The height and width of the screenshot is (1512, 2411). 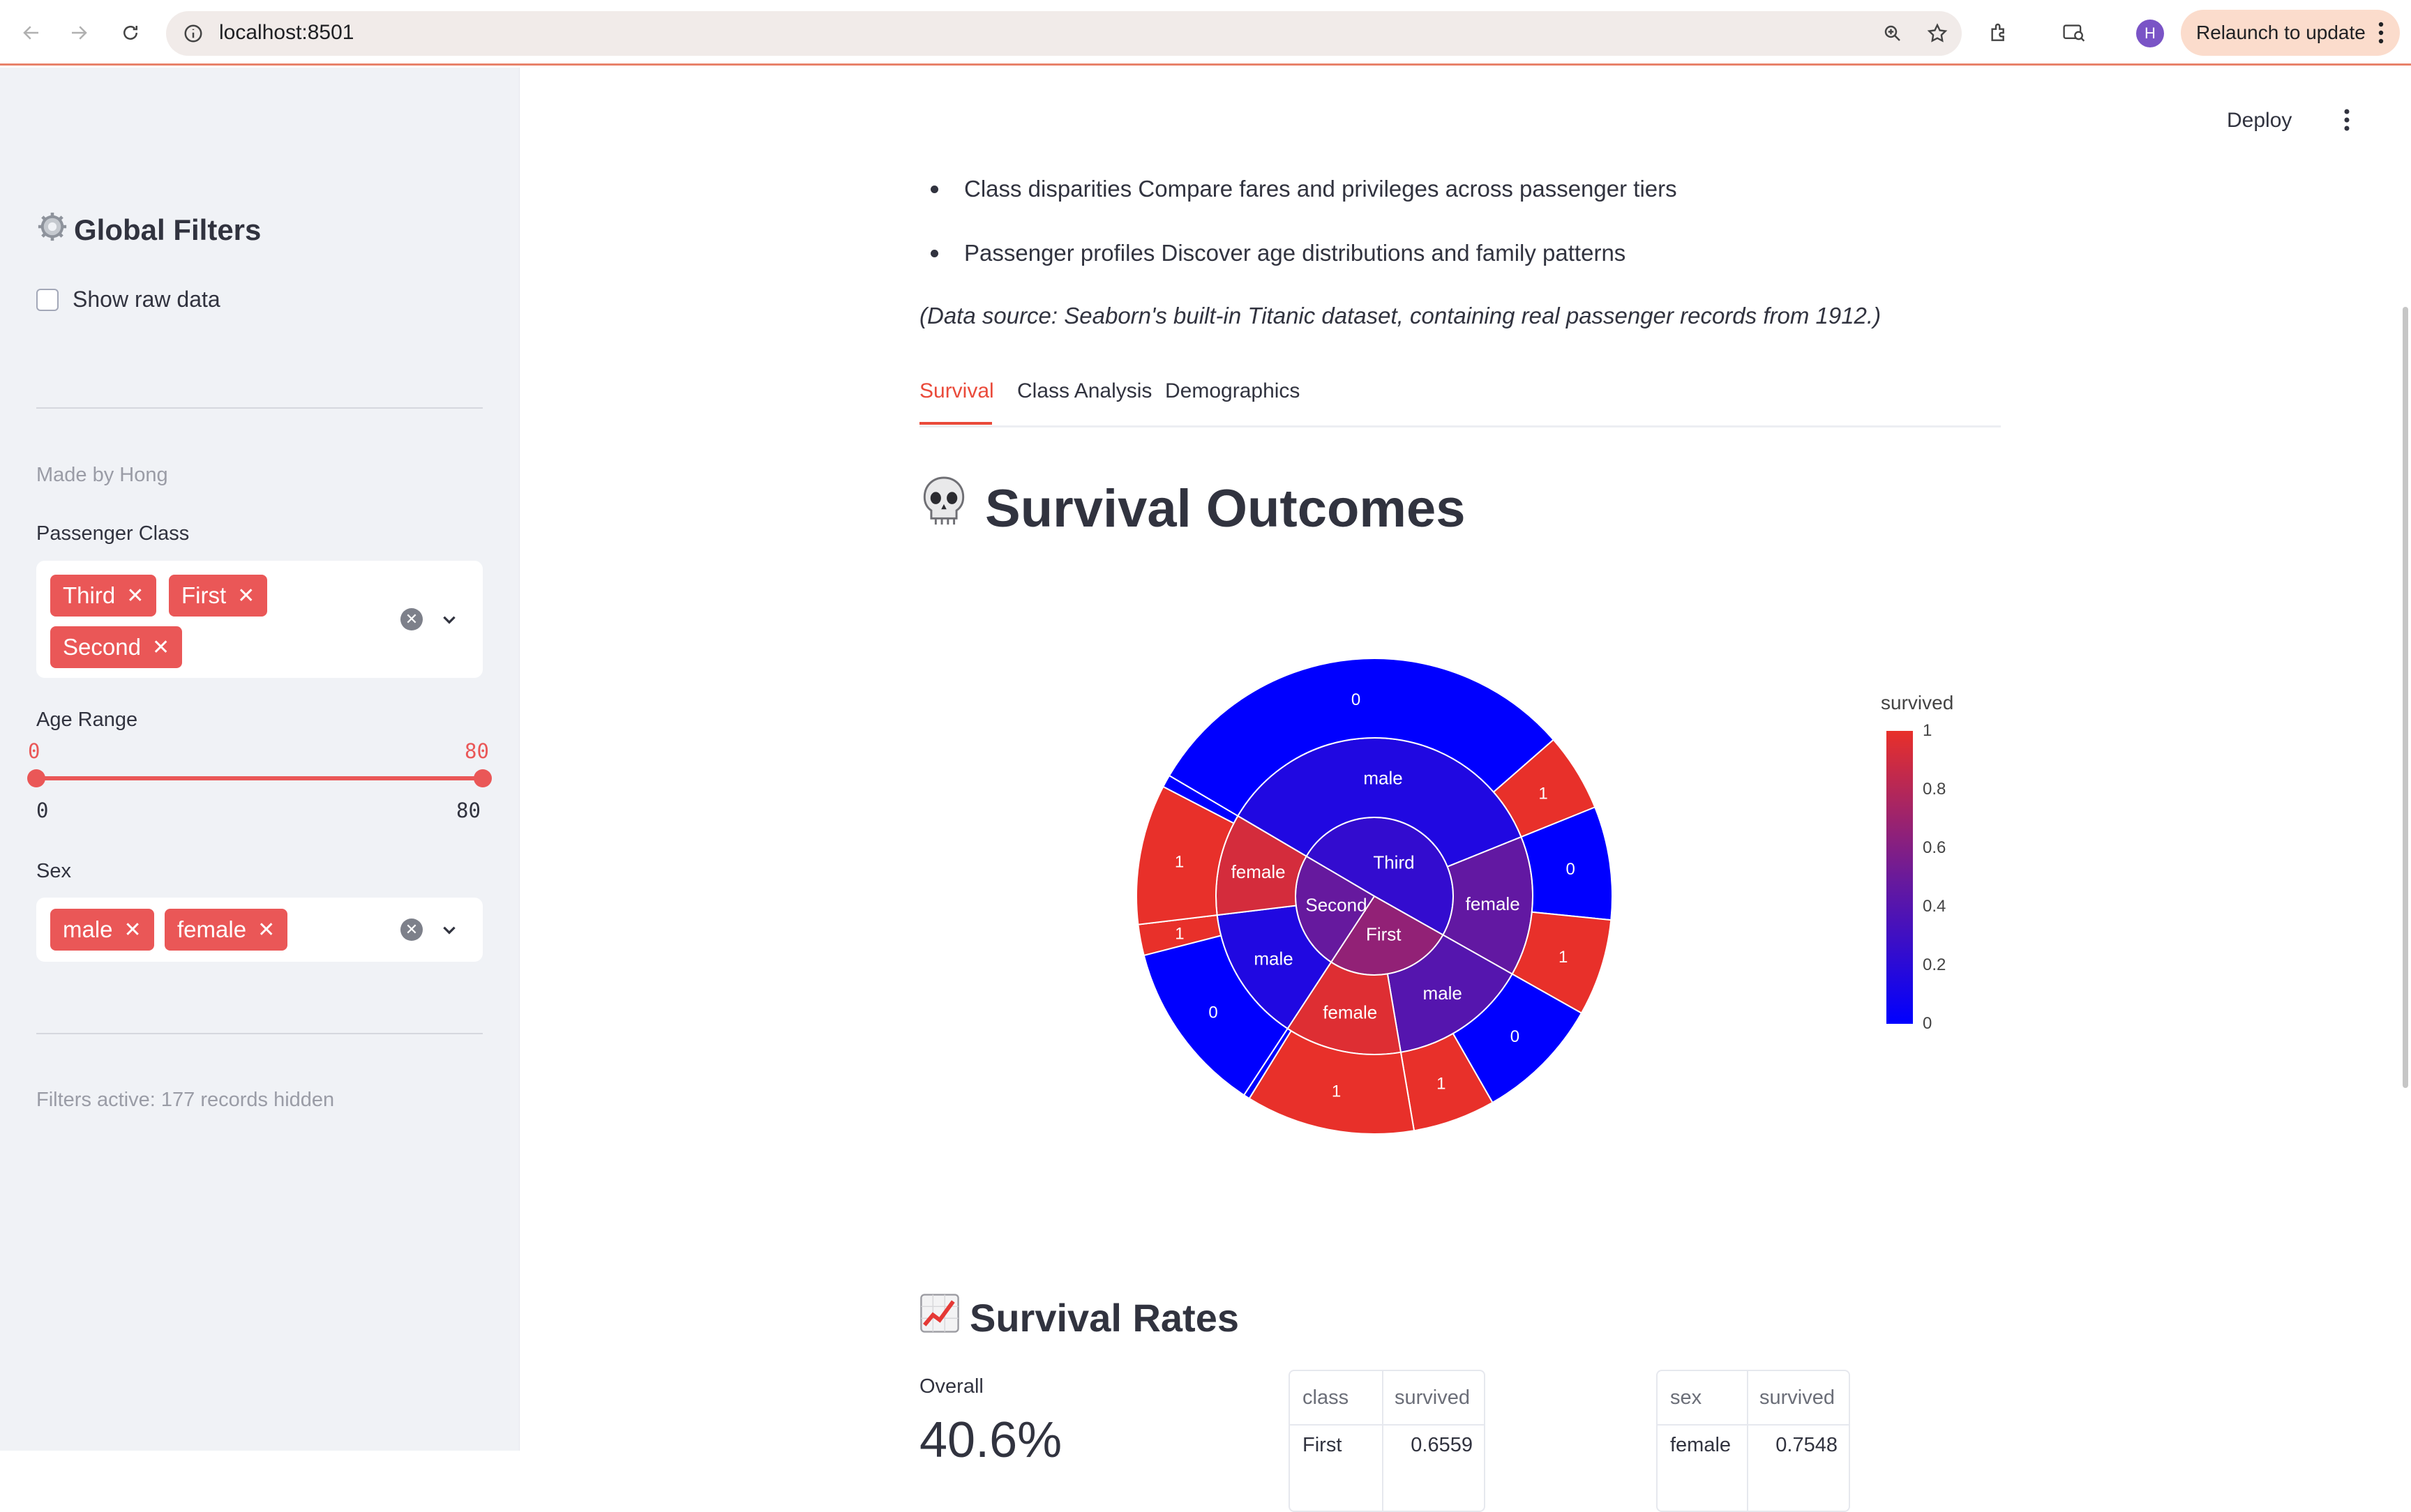 I want to click on table-header: sex, so click(x=1702, y=1397).